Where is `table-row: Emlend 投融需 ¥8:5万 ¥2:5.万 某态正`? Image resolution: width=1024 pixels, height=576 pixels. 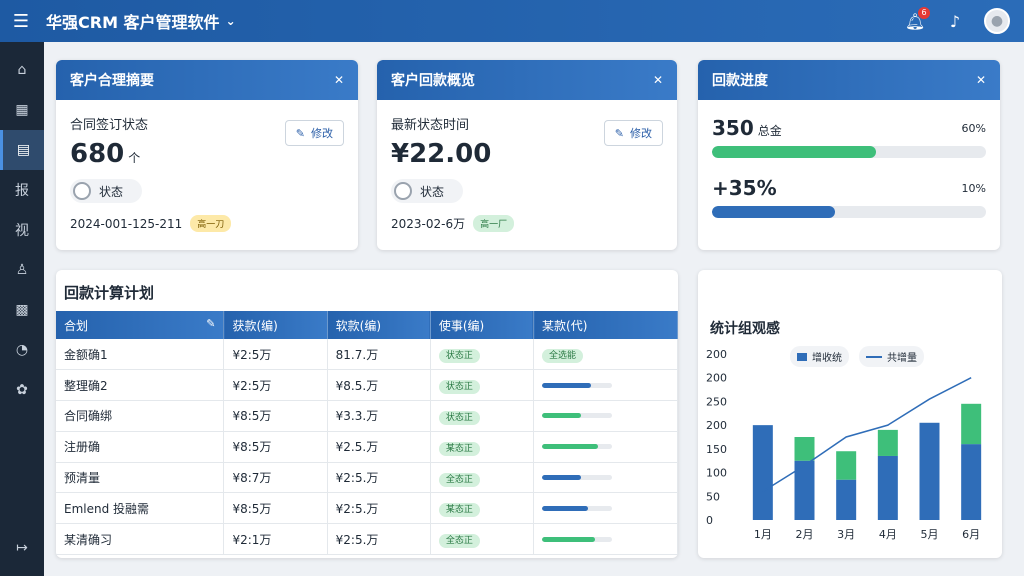
table-row: Emlend 投融需 ¥8:5万 ¥2:5.万 某态正 is located at coordinates (367, 508).